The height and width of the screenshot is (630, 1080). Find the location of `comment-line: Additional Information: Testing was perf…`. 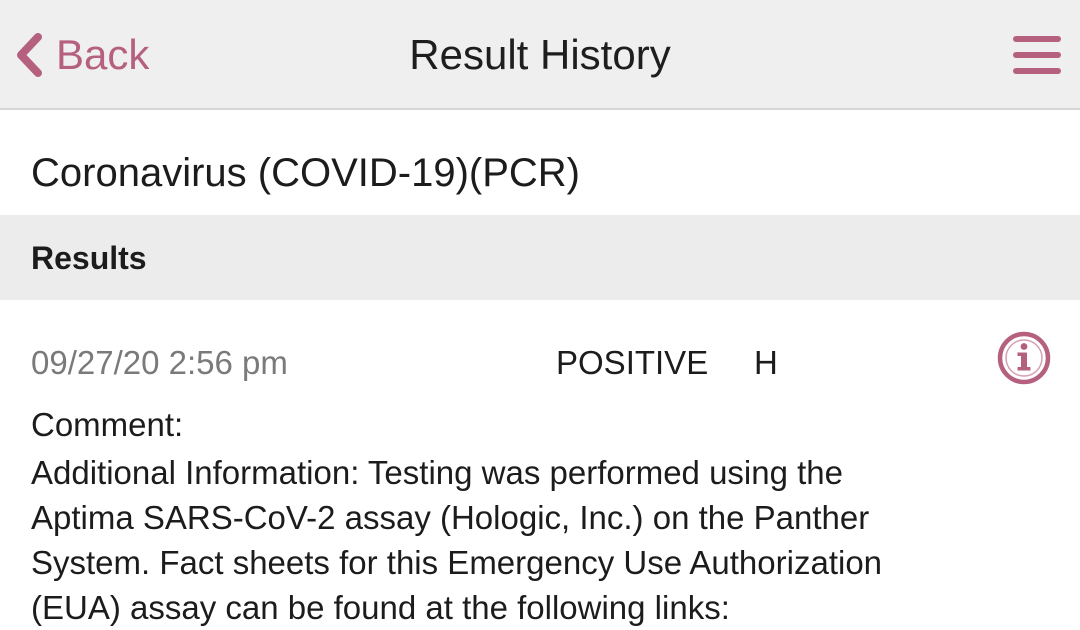

comment-line: Additional Information: Testing was perf… is located at coordinates (437, 472).